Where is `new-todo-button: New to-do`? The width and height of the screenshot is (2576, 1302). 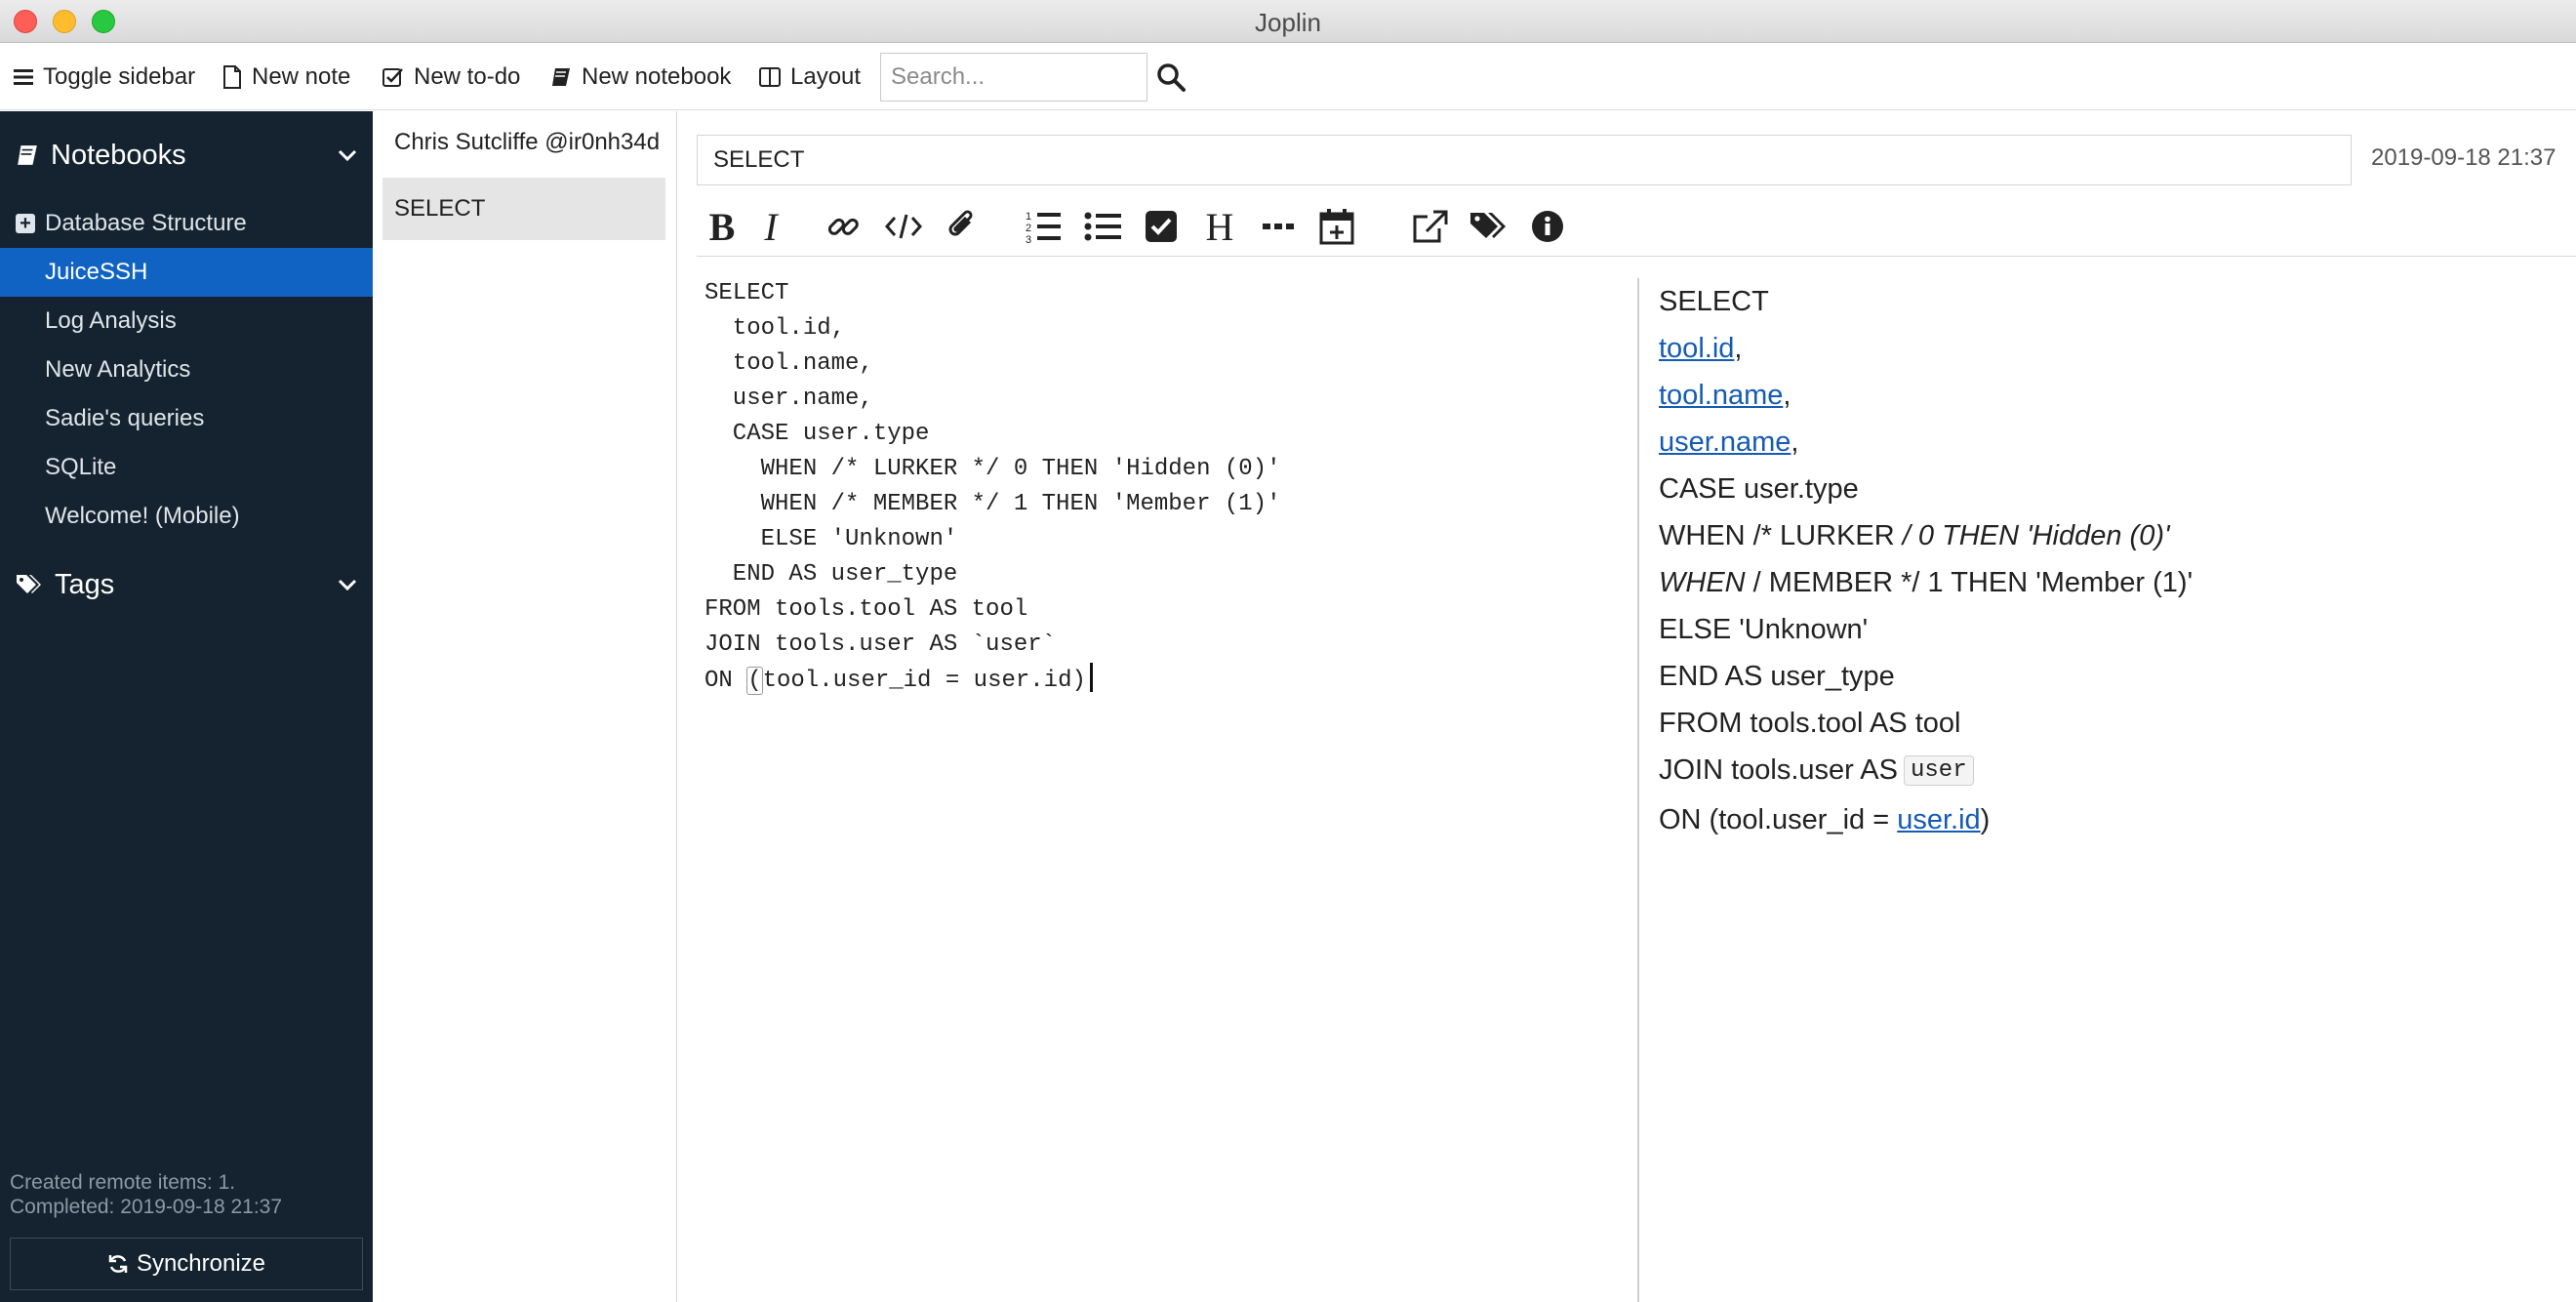 new-todo-button: New to-do is located at coordinates (451, 77).